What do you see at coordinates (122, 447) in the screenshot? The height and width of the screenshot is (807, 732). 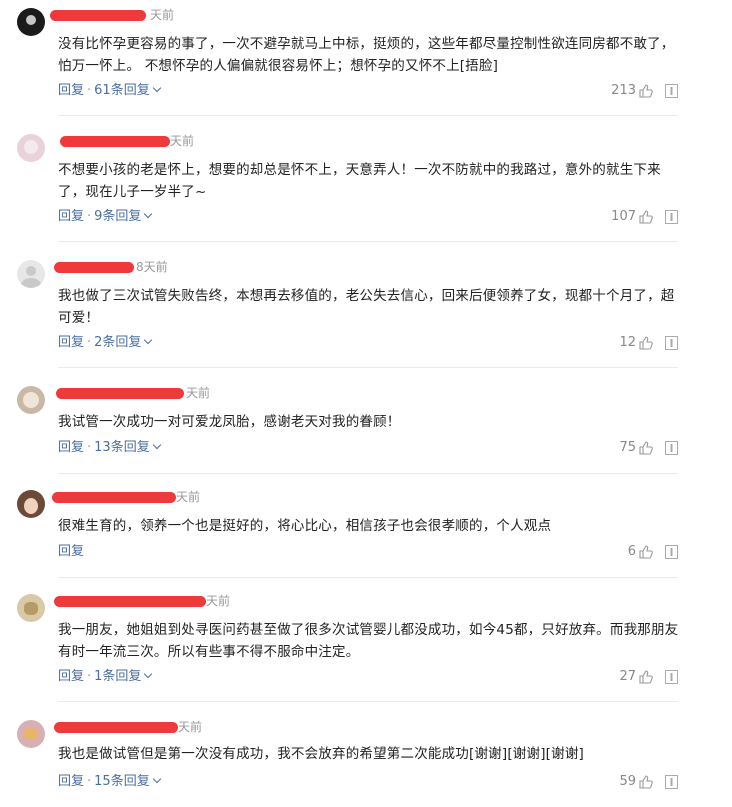 I see `replies-count: 13条回复` at bounding box center [122, 447].